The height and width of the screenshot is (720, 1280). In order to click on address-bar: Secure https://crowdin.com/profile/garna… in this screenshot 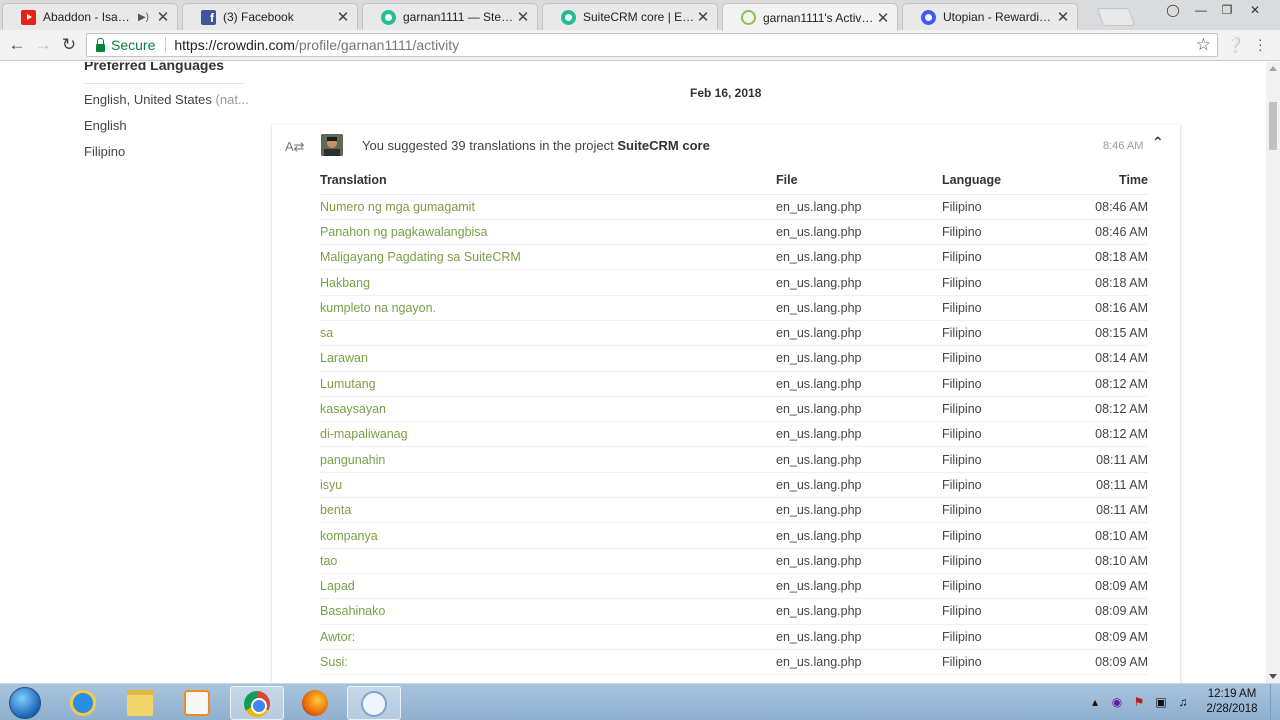, I will do `click(652, 45)`.